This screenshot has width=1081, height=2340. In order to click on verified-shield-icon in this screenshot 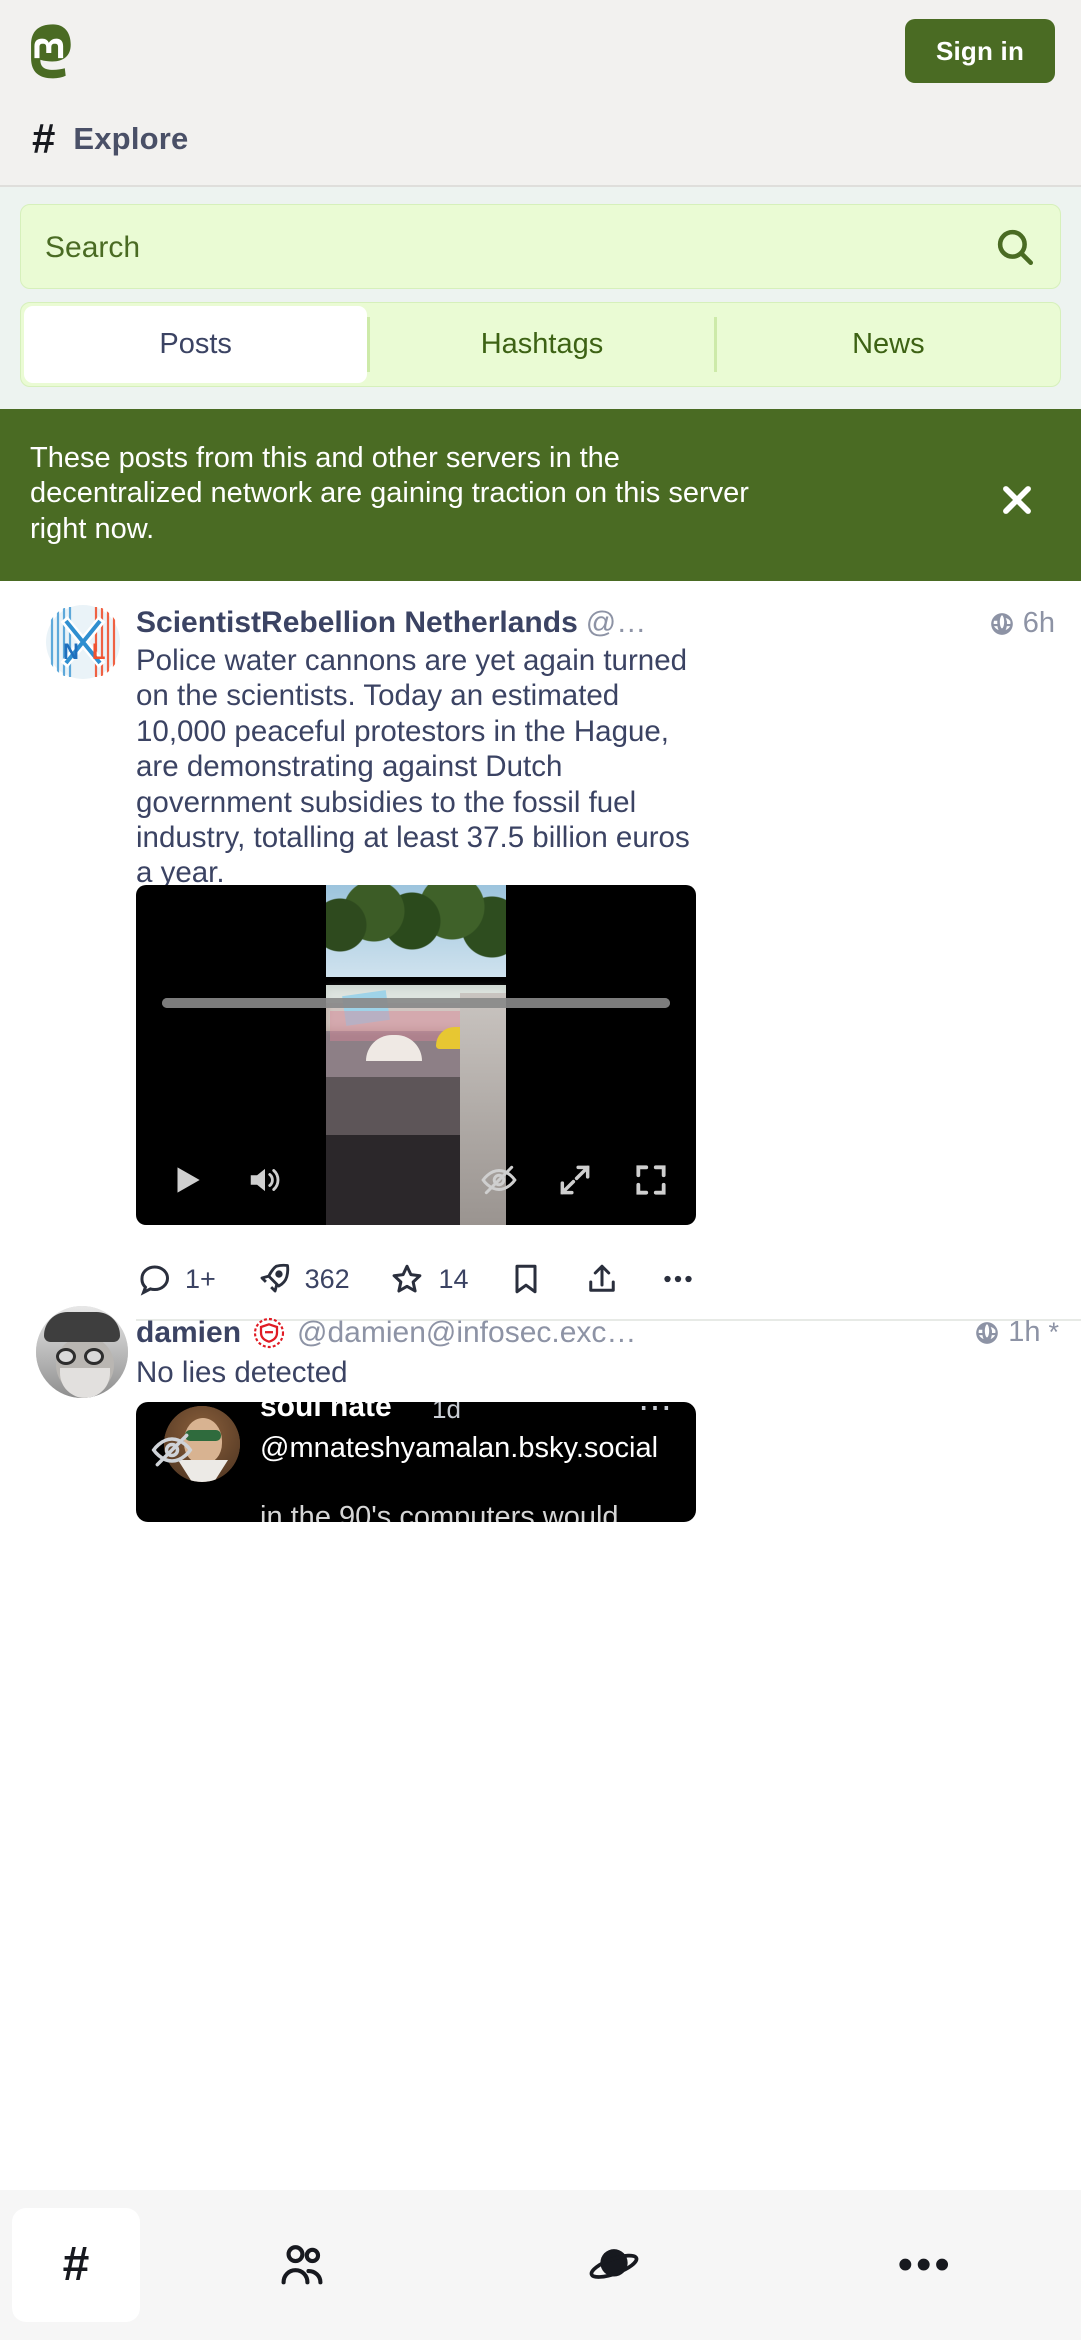, I will do `click(269, 1333)`.